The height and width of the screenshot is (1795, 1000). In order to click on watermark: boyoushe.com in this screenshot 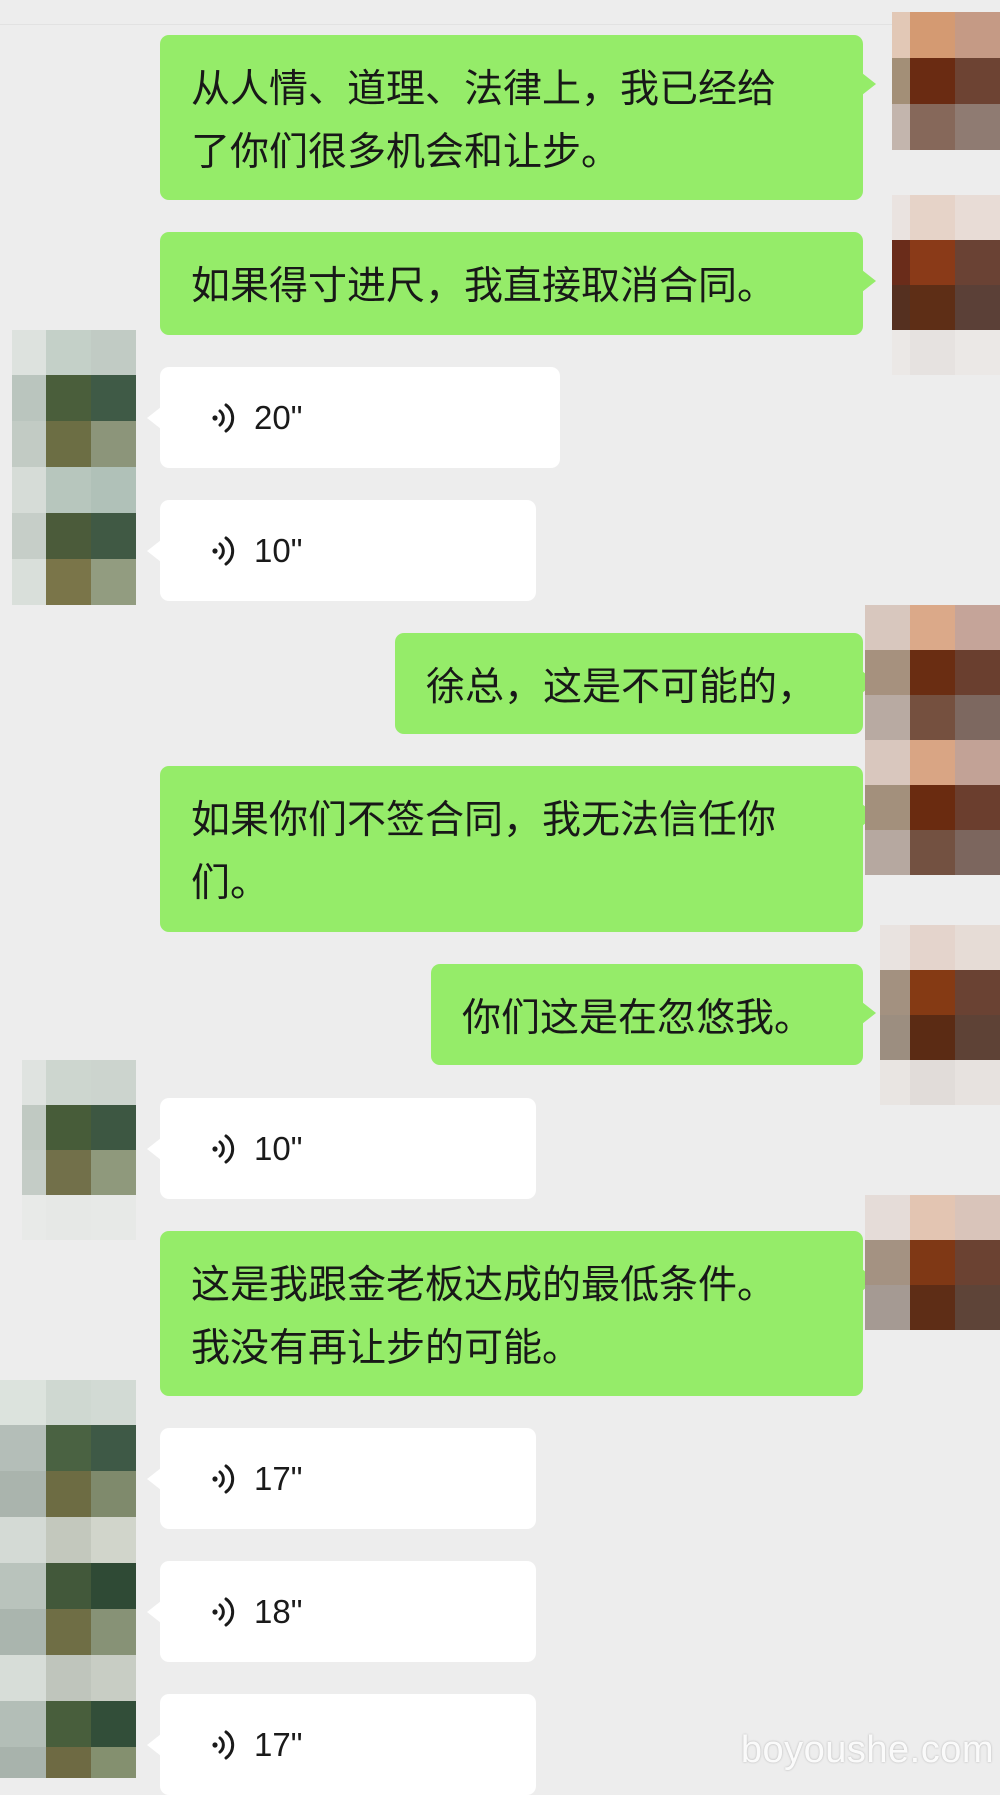, I will do `click(867, 1750)`.